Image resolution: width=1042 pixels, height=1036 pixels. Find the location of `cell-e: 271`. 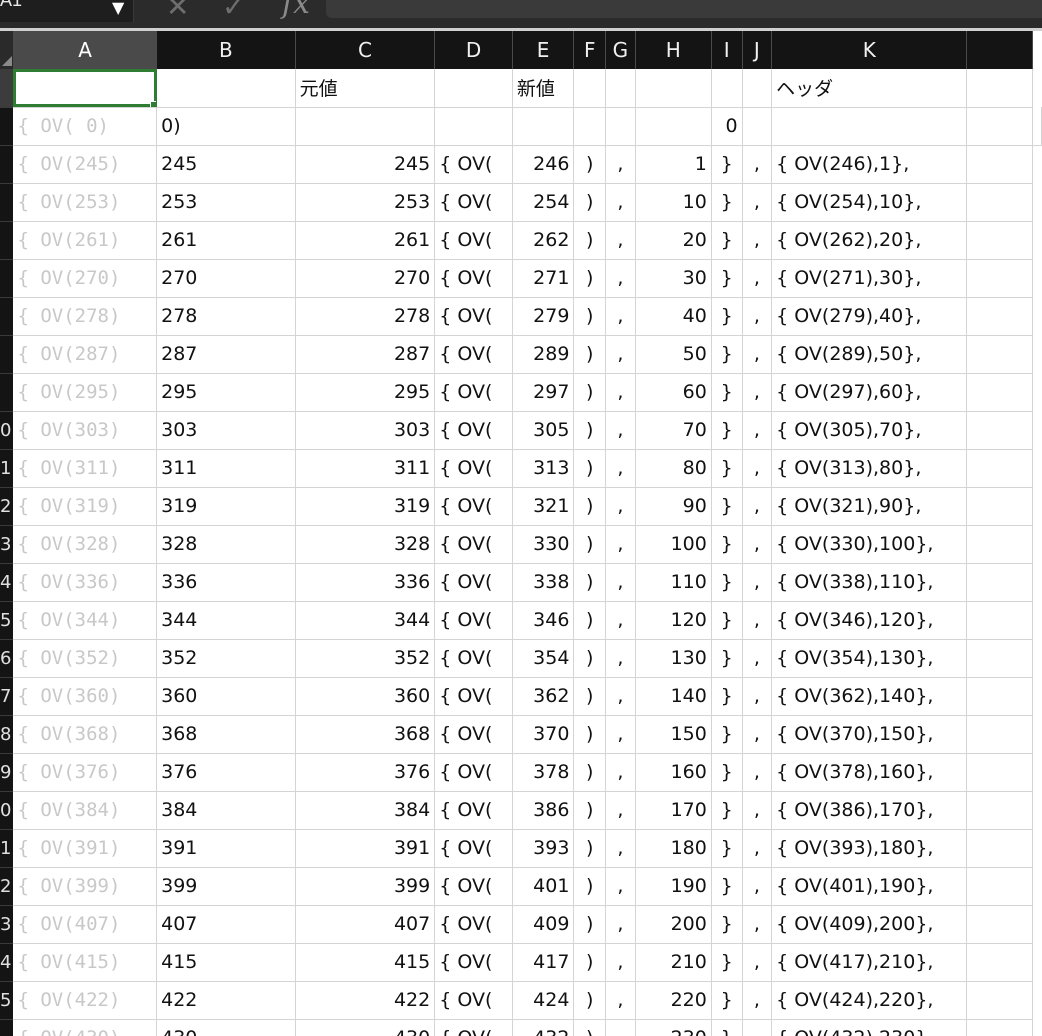

cell-e: 271 is located at coordinates (543, 278).